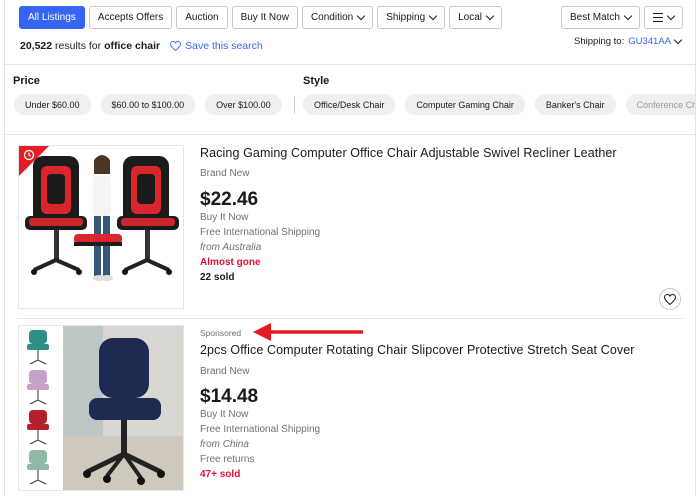  What do you see at coordinates (224, 444) in the screenshot?
I see `listing-location: from China` at bounding box center [224, 444].